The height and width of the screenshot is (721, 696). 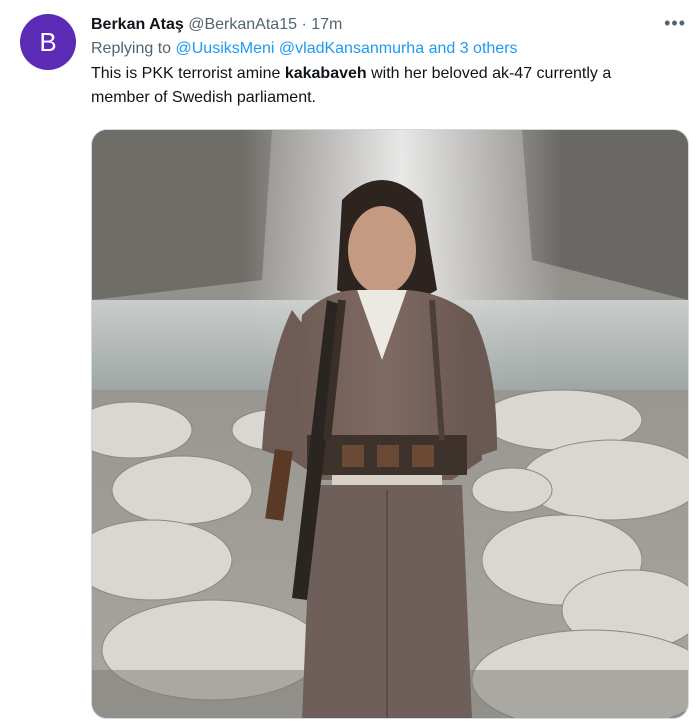 I want to click on user-handle: @BerkanAta15, so click(x=242, y=24).